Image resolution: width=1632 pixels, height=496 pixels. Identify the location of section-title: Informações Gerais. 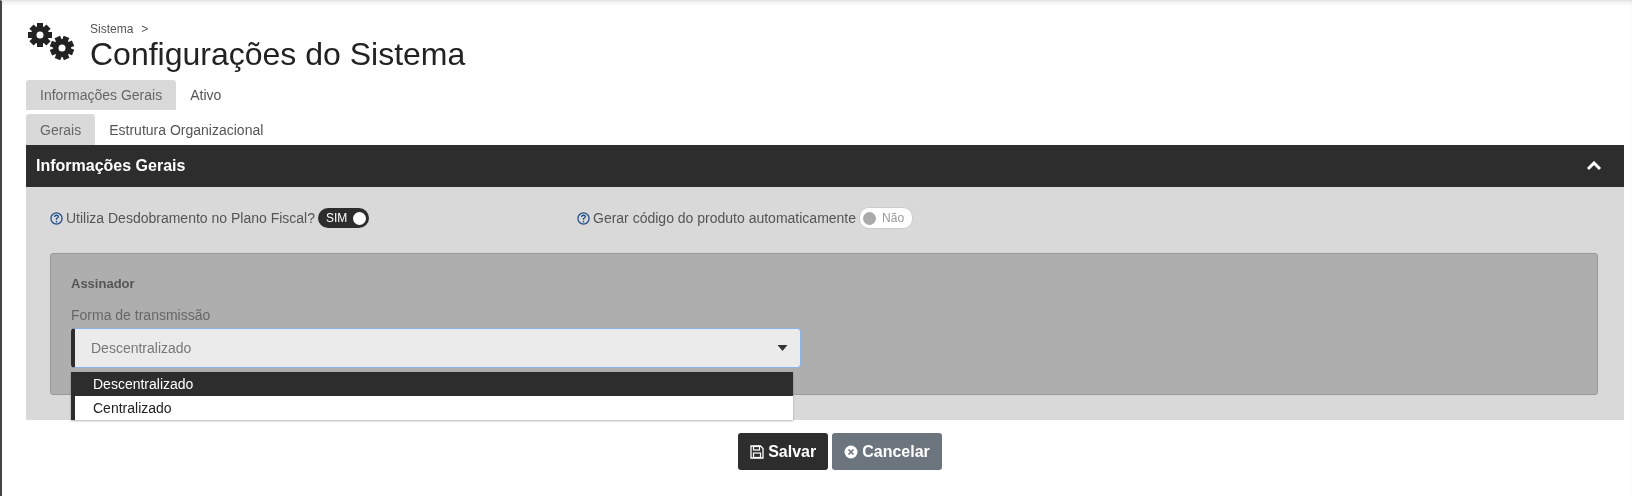
(111, 166).